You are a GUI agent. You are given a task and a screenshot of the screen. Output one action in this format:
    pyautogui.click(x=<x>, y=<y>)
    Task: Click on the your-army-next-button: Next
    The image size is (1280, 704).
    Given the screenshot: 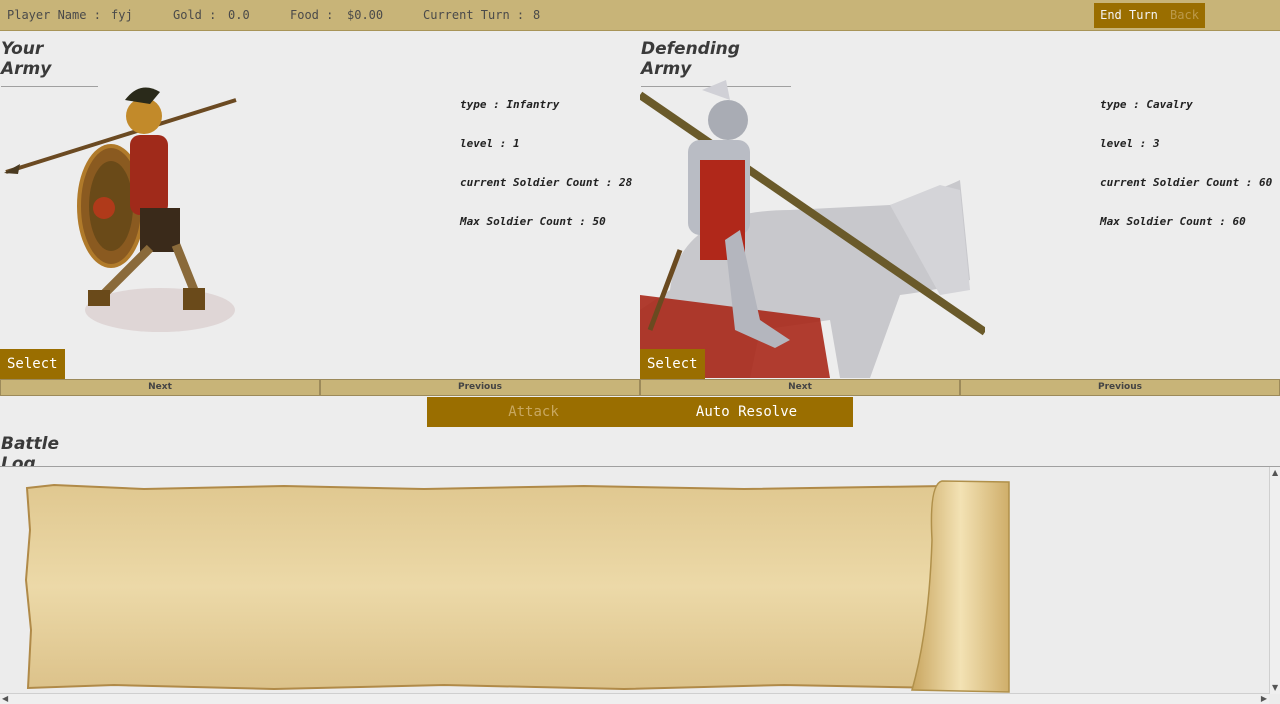 What is the action you would take?
    pyautogui.click(x=160, y=387)
    